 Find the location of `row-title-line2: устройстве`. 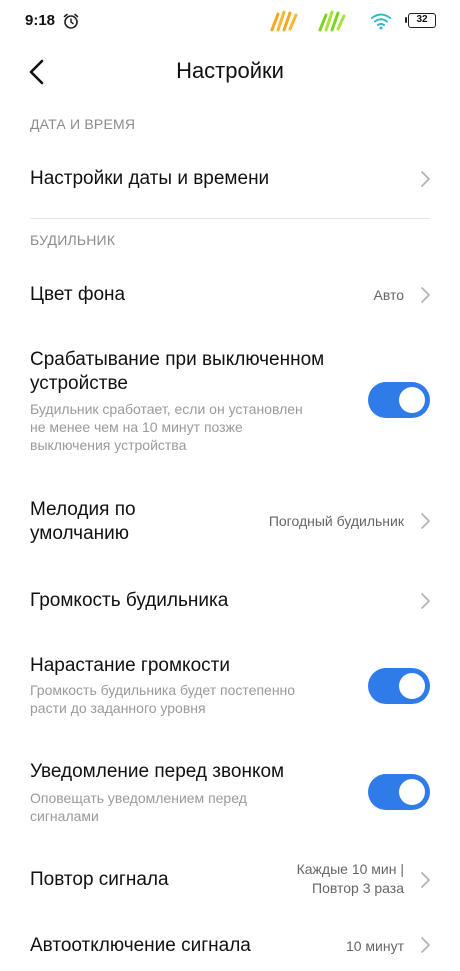

row-title-line2: устройстве is located at coordinates (79, 383).